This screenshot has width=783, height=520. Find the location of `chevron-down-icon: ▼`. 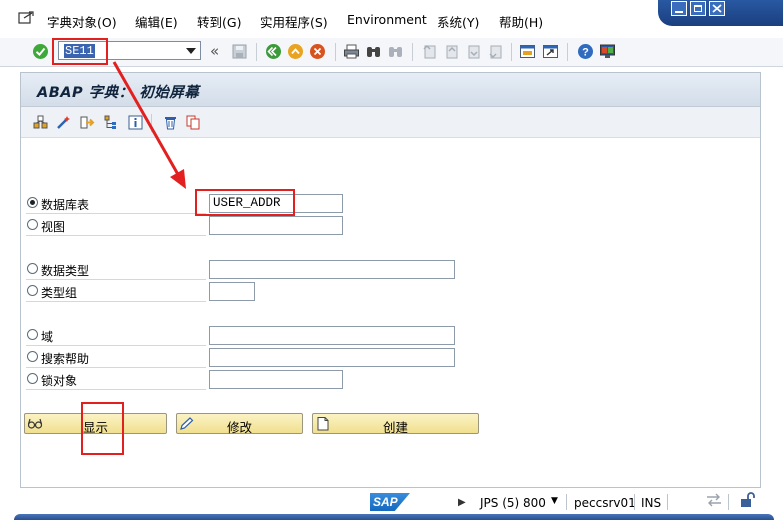

chevron-down-icon: ▼ is located at coordinates (554, 501).